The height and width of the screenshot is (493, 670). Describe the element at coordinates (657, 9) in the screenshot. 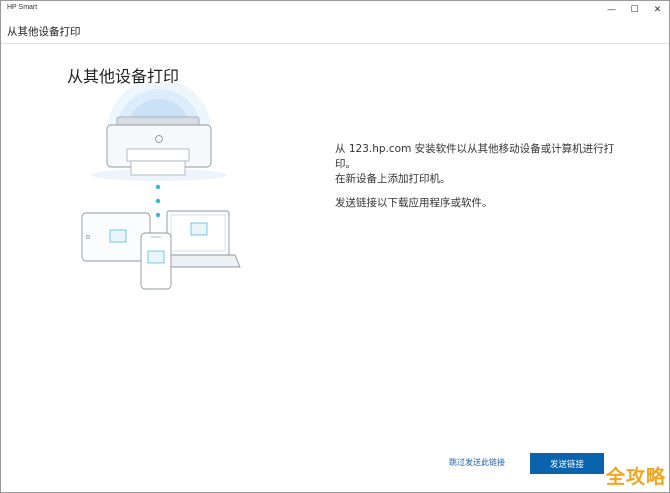

I see `close-button: ✕` at that location.